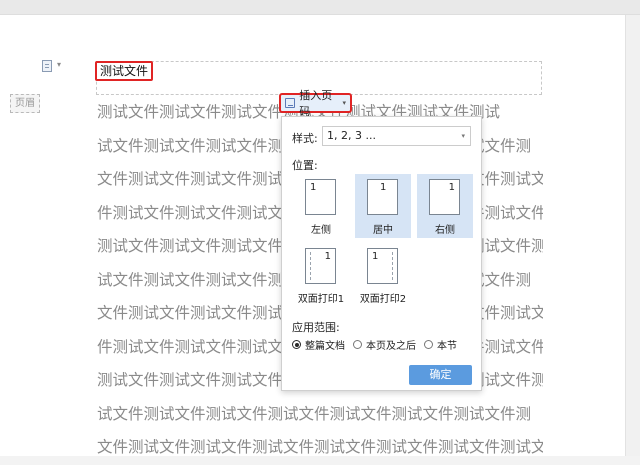 This screenshot has width=640, height=465. I want to click on radio-label: 本页及之后, so click(391, 346).